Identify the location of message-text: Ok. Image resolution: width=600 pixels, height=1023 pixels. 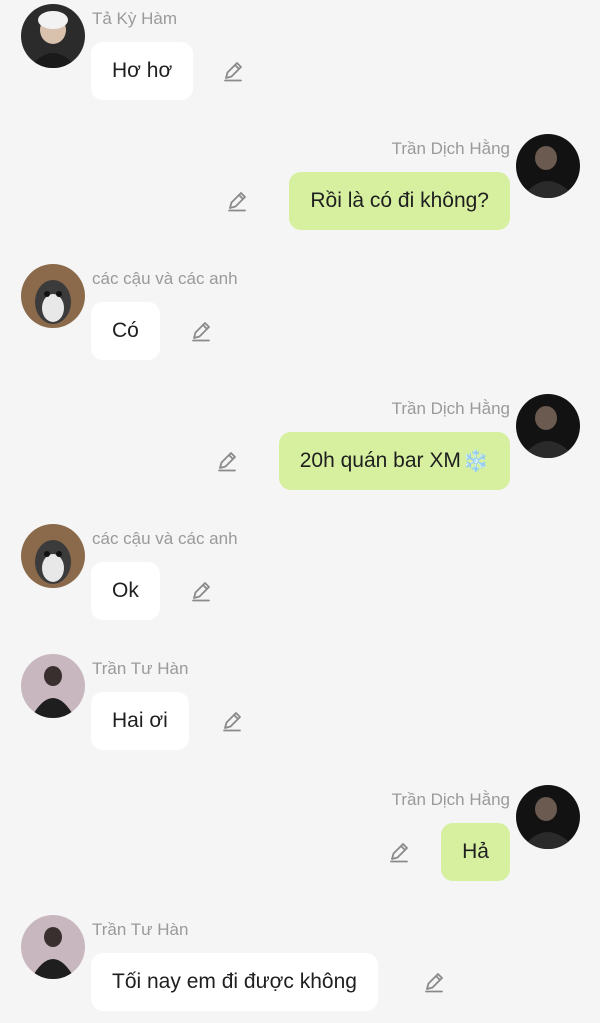
(125, 590).